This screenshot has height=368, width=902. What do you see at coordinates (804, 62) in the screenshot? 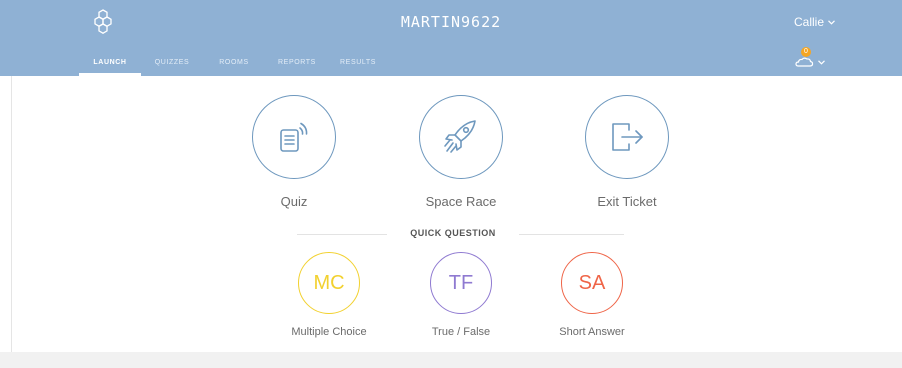
I see `cloud-icon` at bounding box center [804, 62].